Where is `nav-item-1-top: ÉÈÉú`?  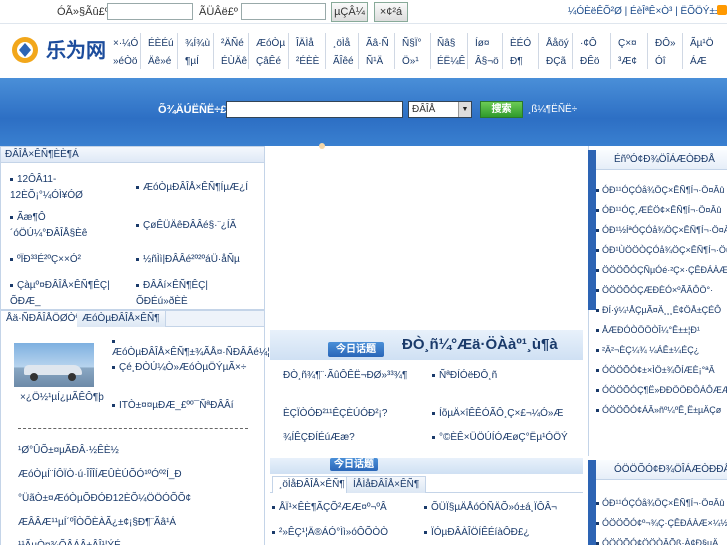 nav-item-1-top: ÉÈÉú is located at coordinates (161, 43).